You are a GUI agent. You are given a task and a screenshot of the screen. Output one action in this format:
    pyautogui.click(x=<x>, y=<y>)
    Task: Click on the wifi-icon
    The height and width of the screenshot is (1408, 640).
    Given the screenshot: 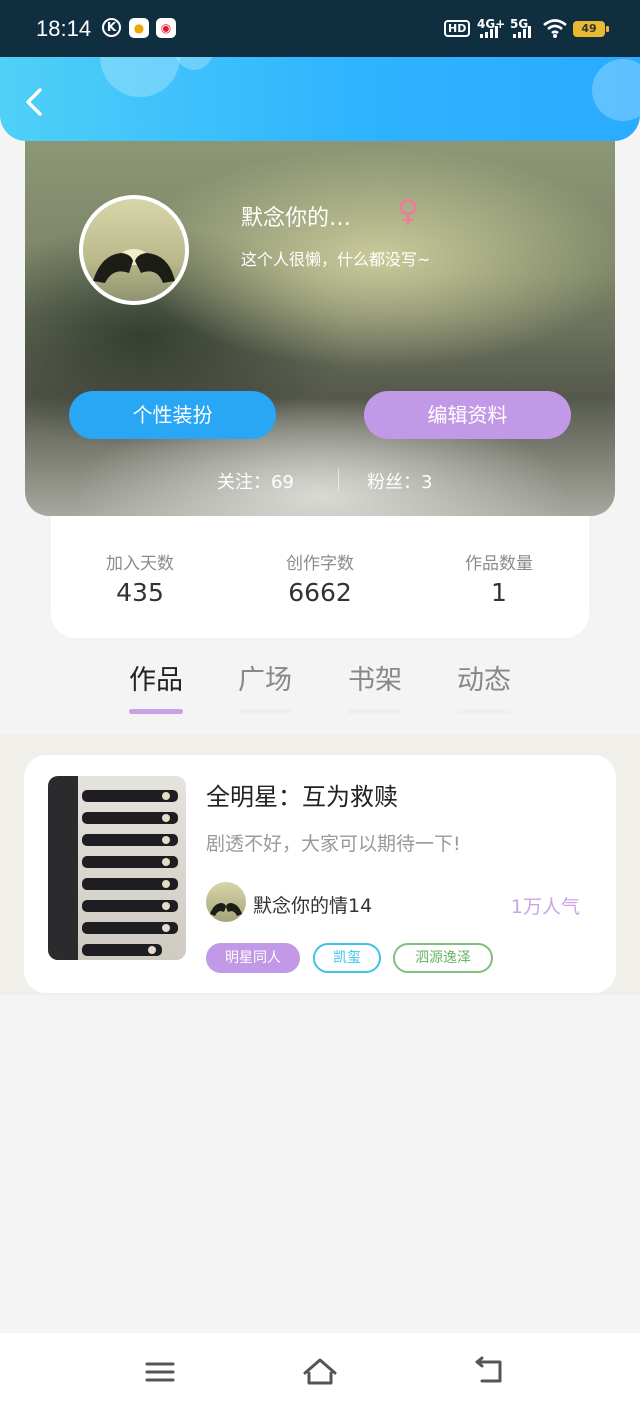 What is the action you would take?
    pyautogui.click(x=555, y=28)
    